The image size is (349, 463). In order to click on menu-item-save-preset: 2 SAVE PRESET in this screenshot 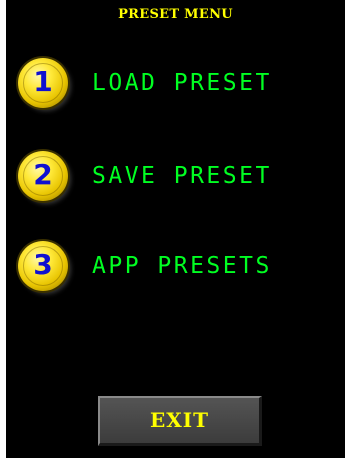, I will do `click(173, 177)`.